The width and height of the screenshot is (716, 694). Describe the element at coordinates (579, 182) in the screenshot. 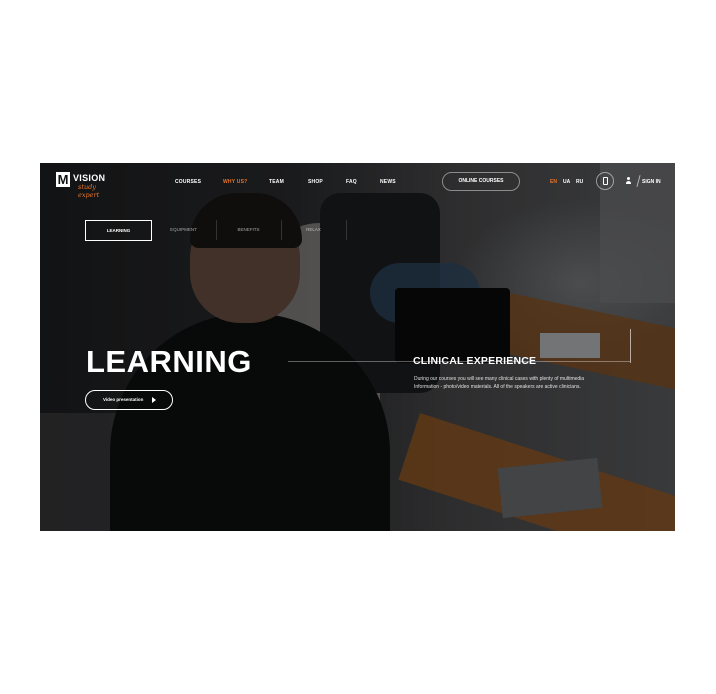

I see `language-ru: RU` at that location.